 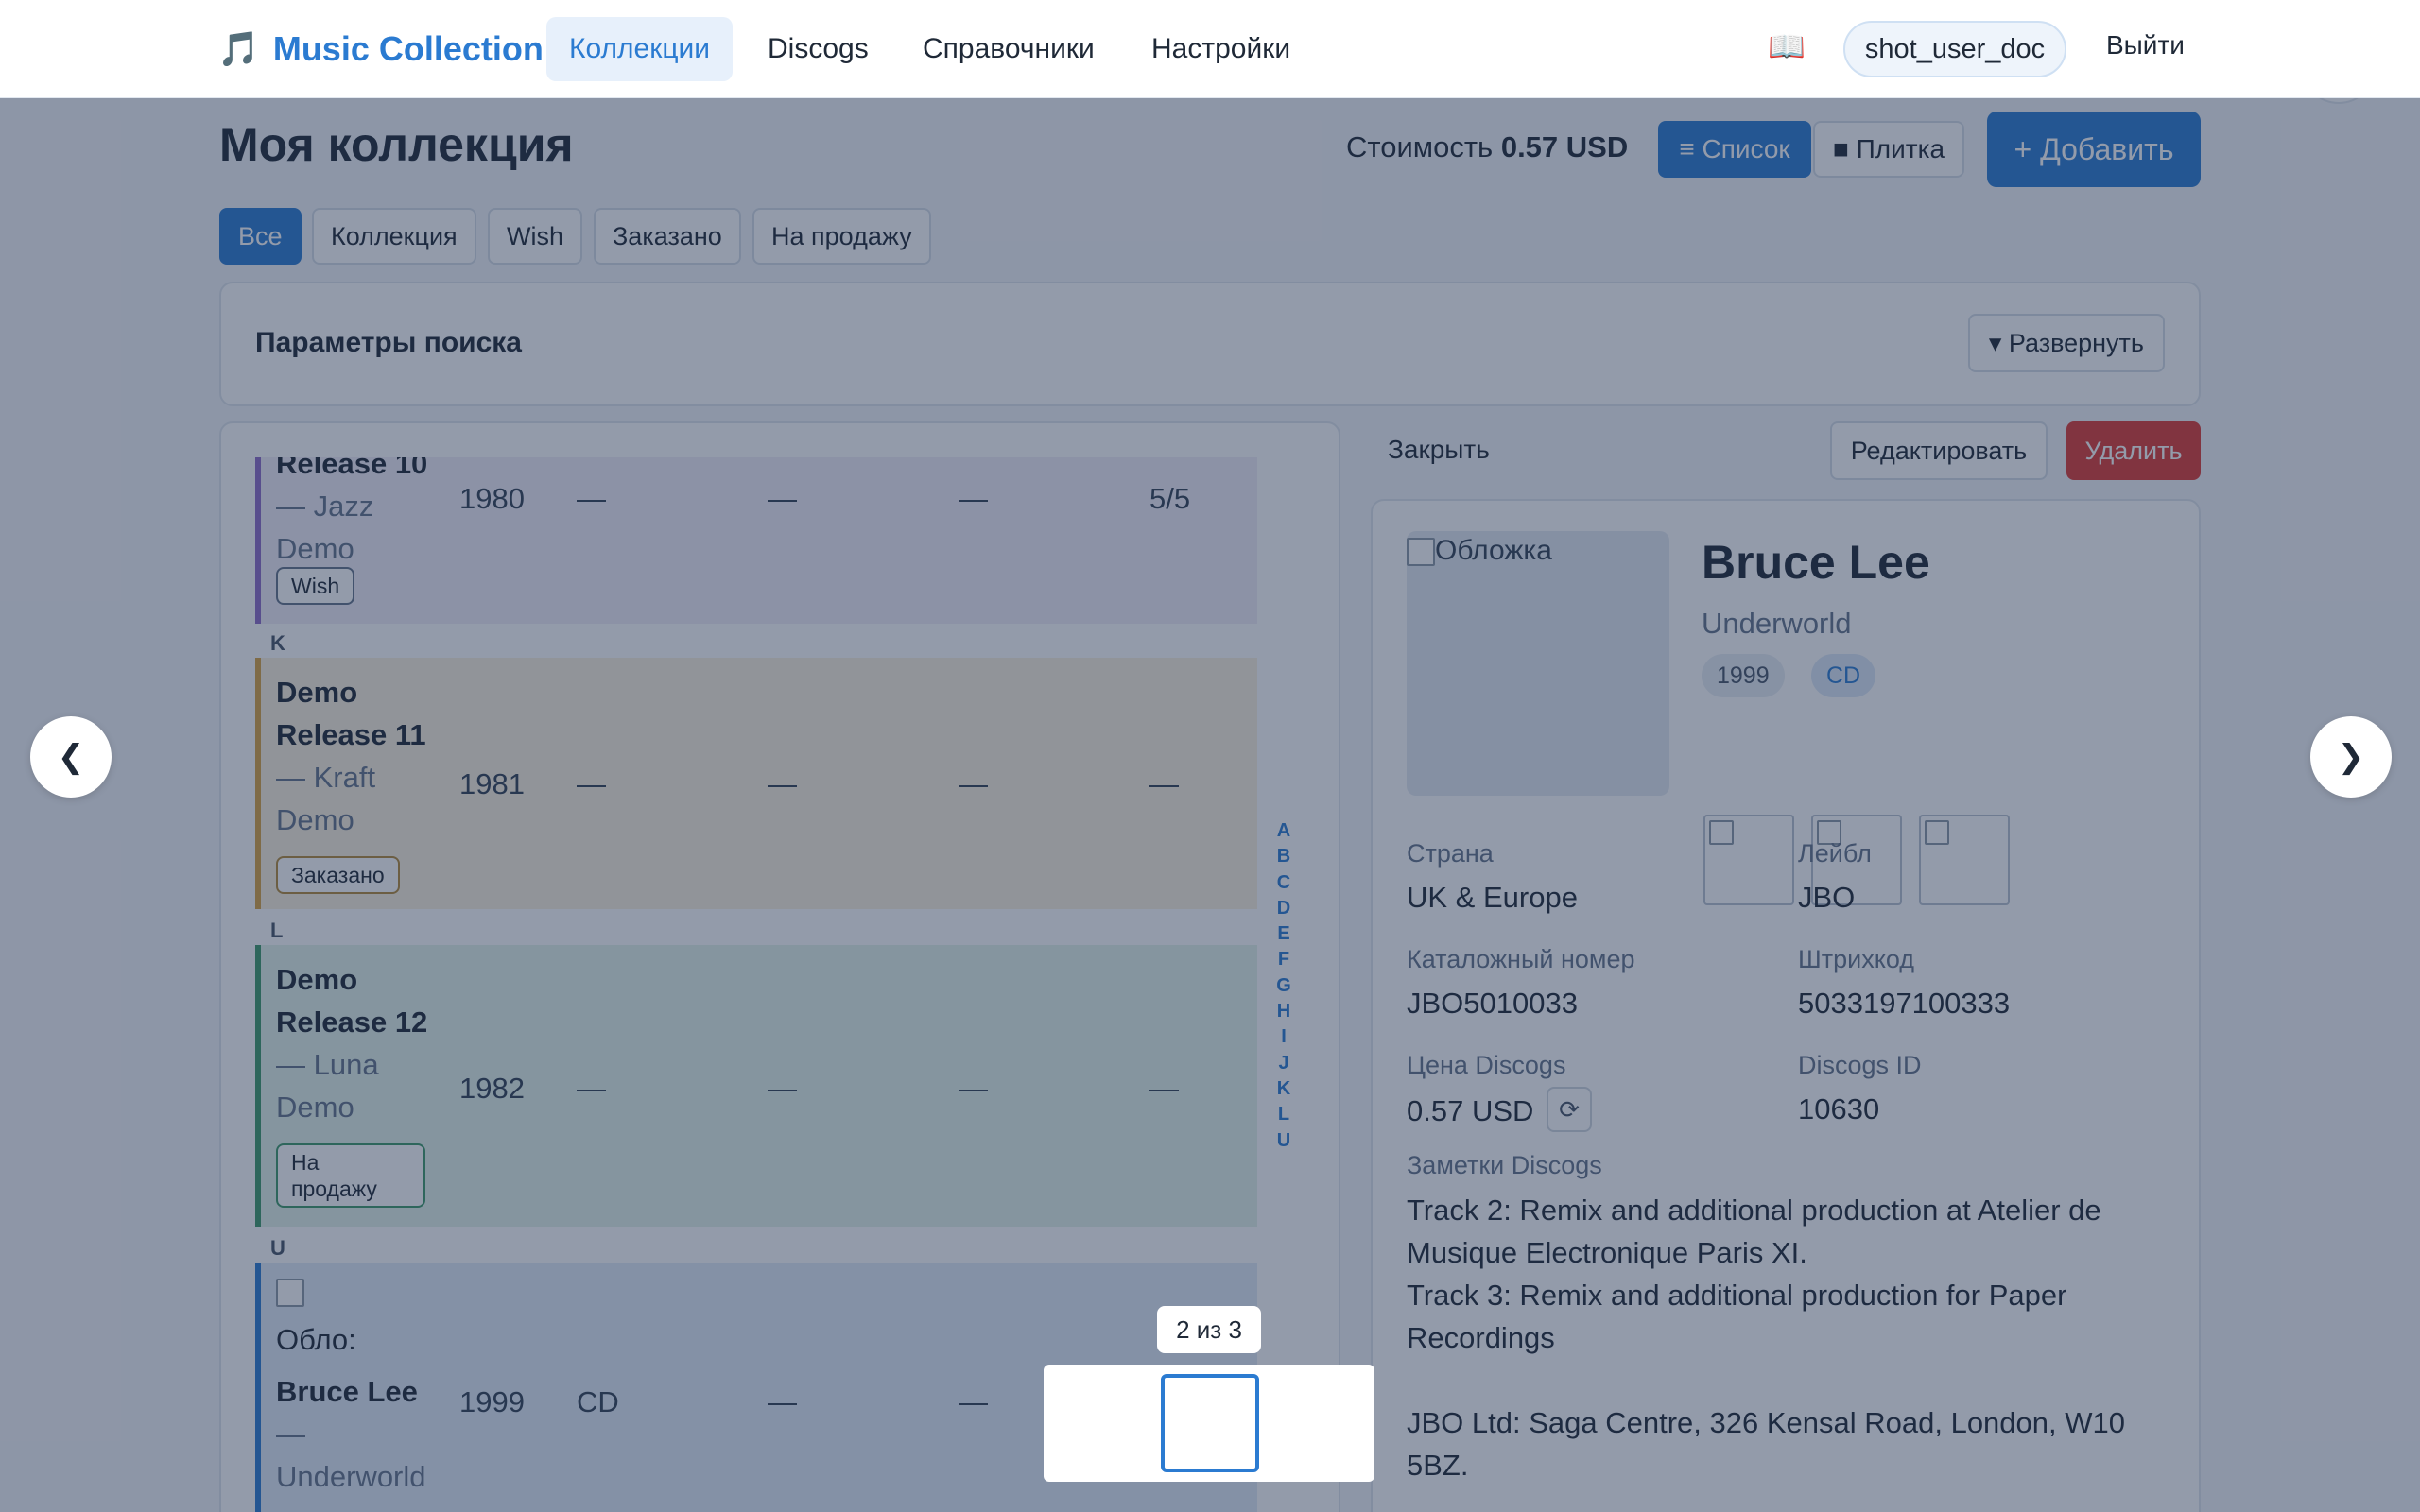 I want to click on thumbnail-strip, so click(x=1209, y=1423).